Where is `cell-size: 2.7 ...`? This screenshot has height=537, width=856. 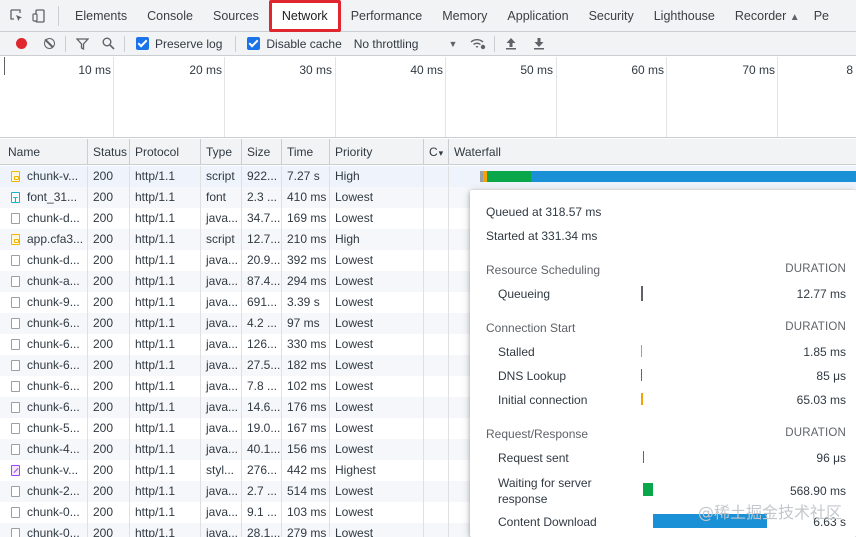 cell-size: 2.7 ... is located at coordinates (262, 491).